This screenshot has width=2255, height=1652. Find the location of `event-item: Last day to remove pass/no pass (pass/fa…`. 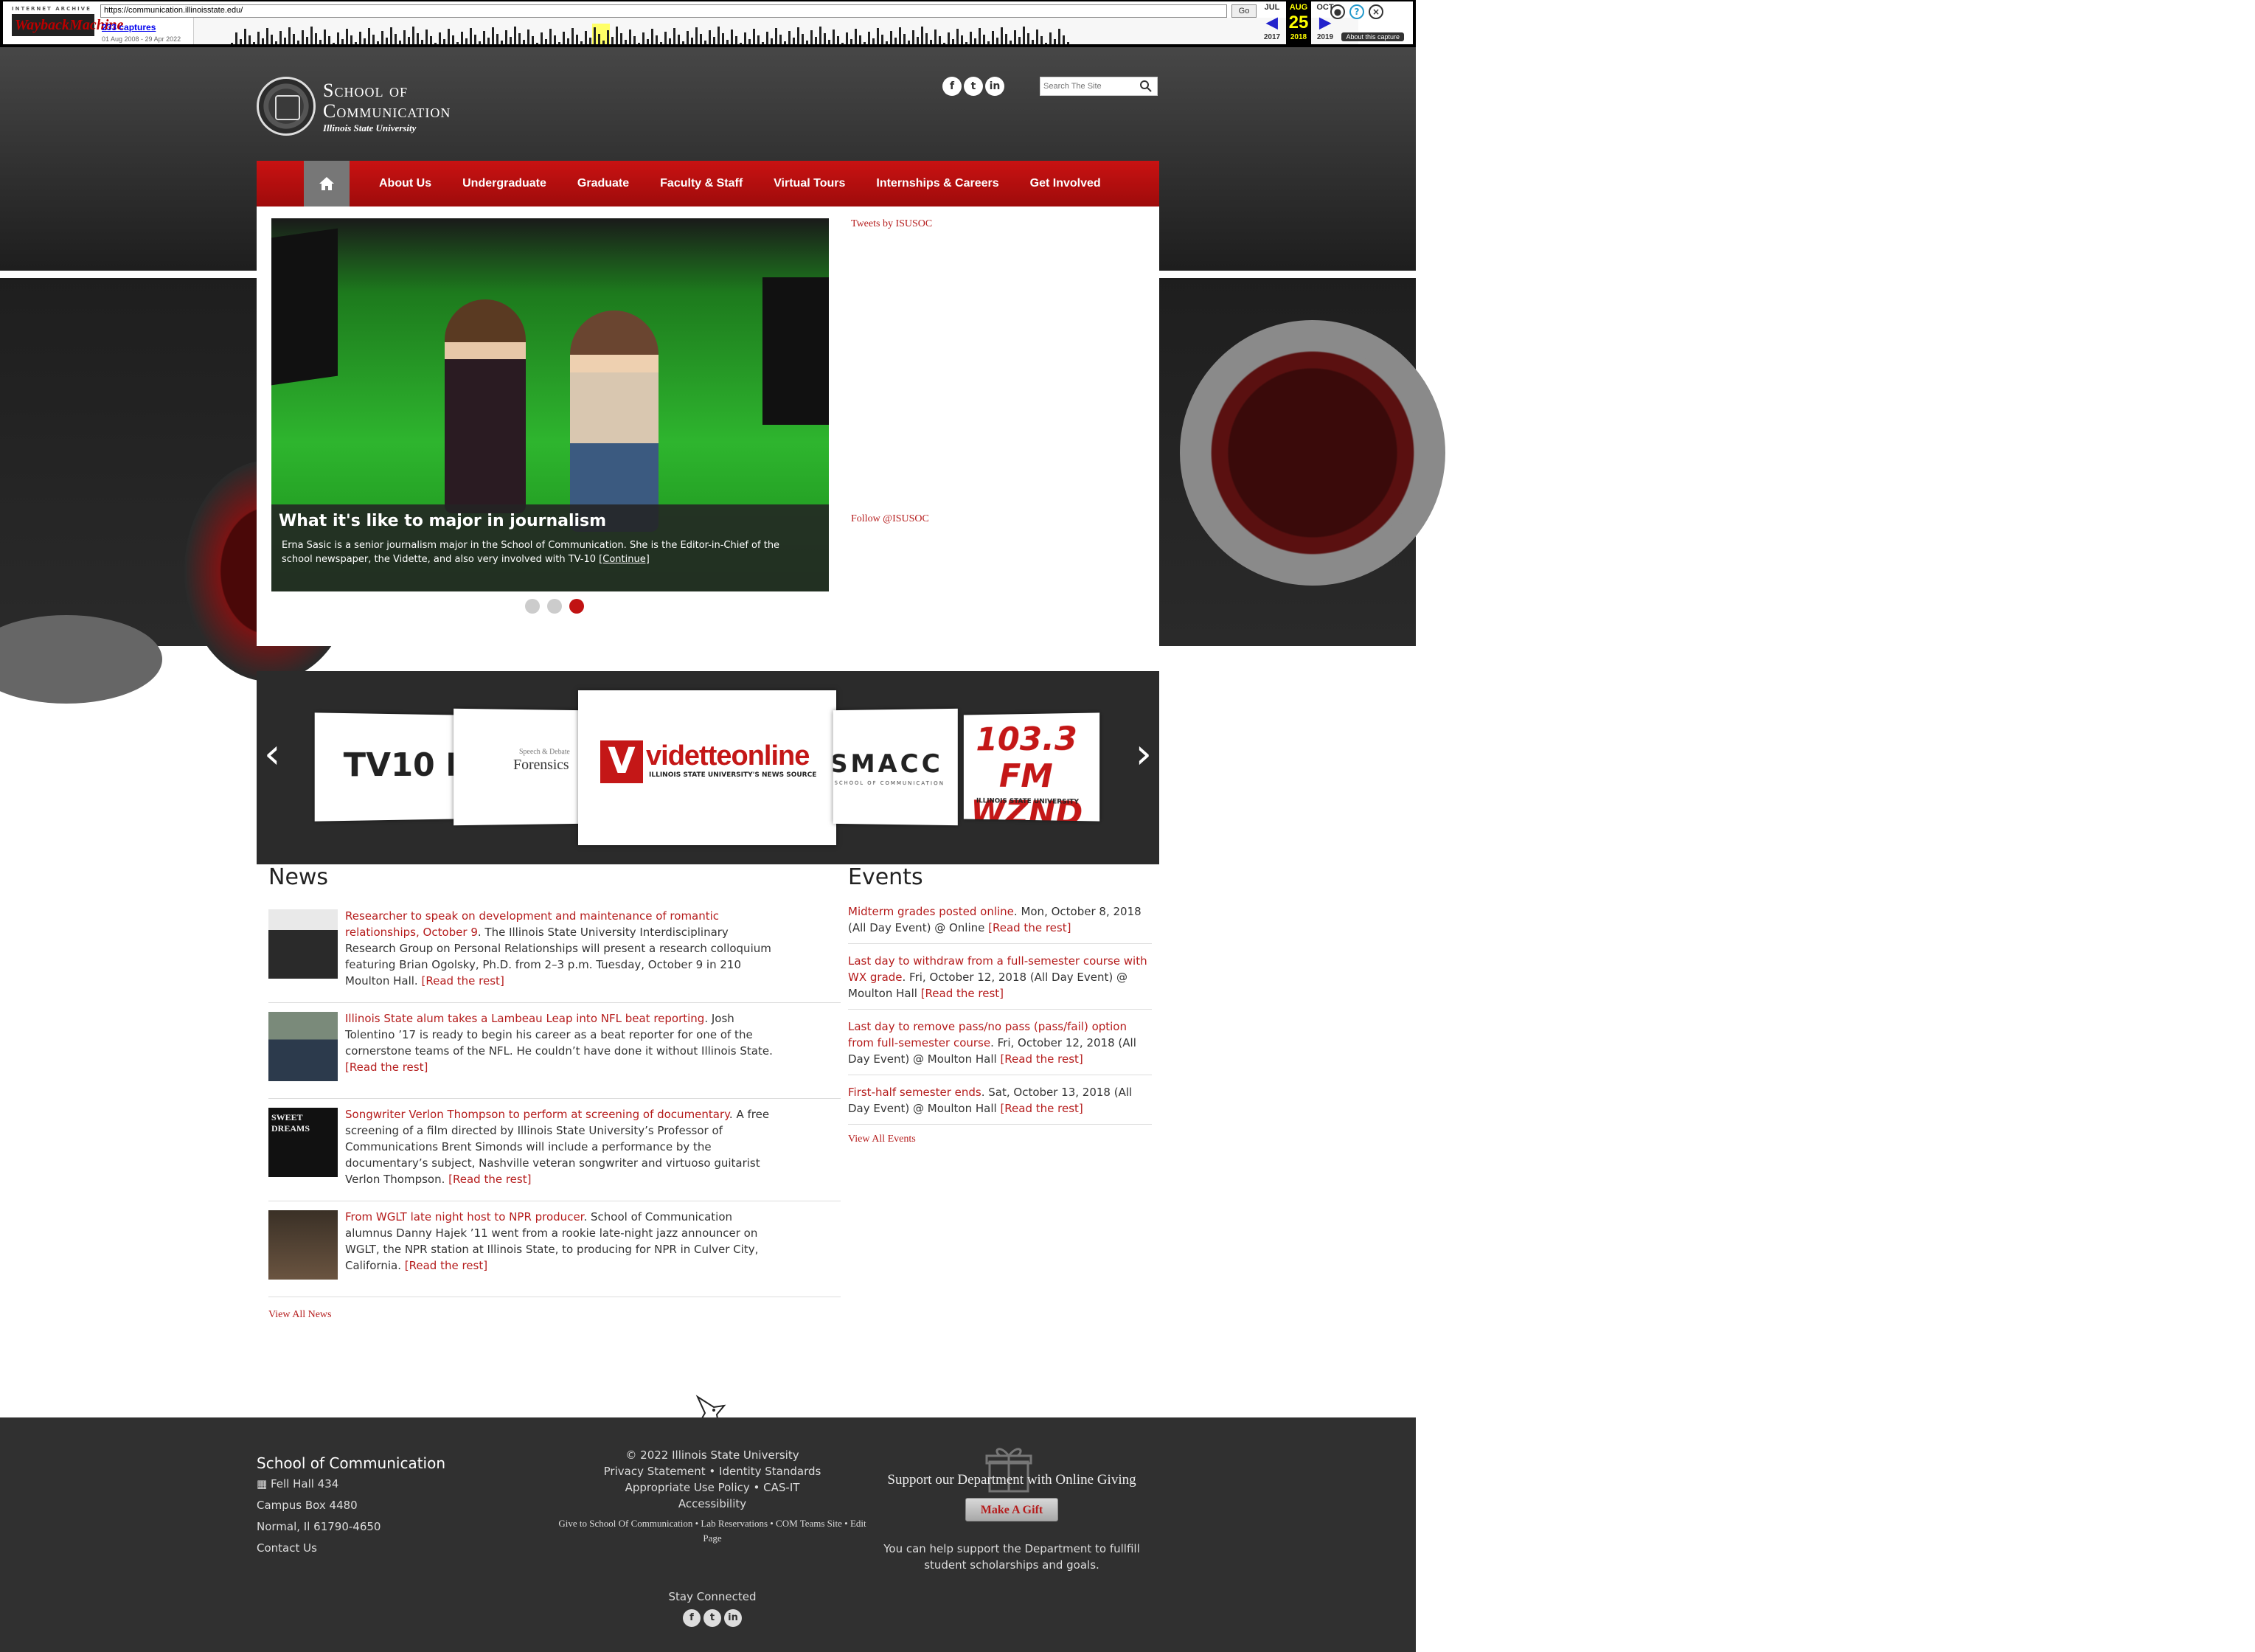

event-item: Last day to remove pass/no pass (pass/fa… is located at coordinates (1000, 1045).